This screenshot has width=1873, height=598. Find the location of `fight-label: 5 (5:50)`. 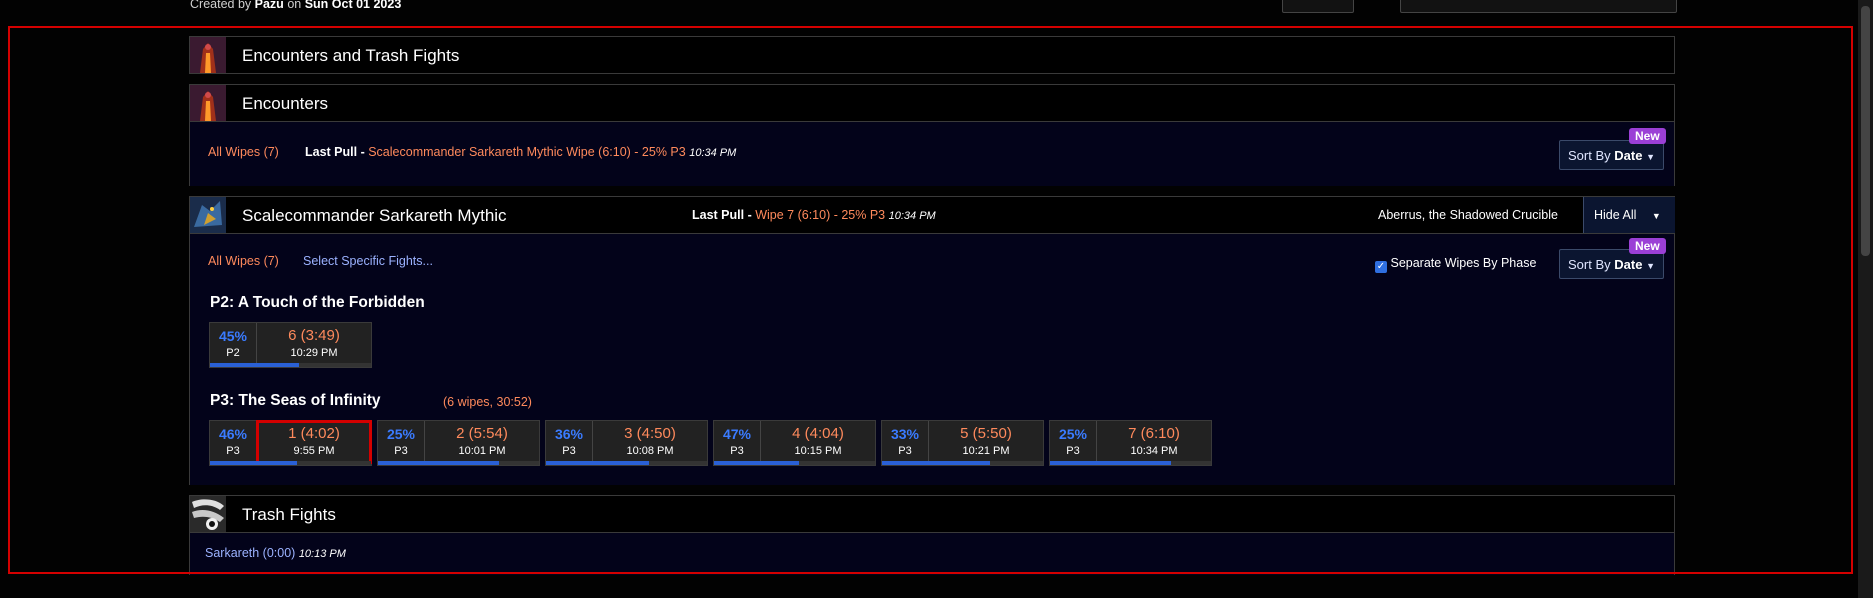

fight-label: 5 (5:50) is located at coordinates (986, 433).